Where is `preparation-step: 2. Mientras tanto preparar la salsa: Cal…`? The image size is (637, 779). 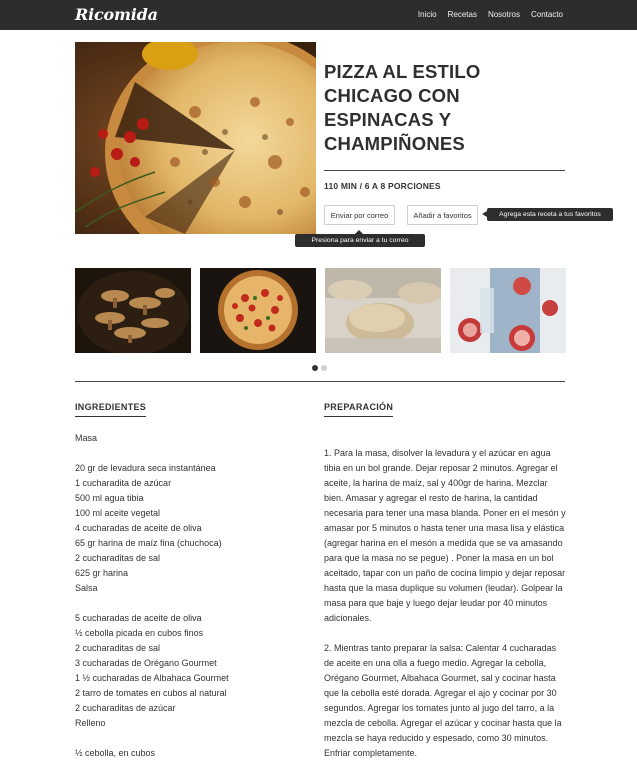
preparation-step: 2. Mientras tanto preparar la salsa: Cal… is located at coordinates (443, 700).